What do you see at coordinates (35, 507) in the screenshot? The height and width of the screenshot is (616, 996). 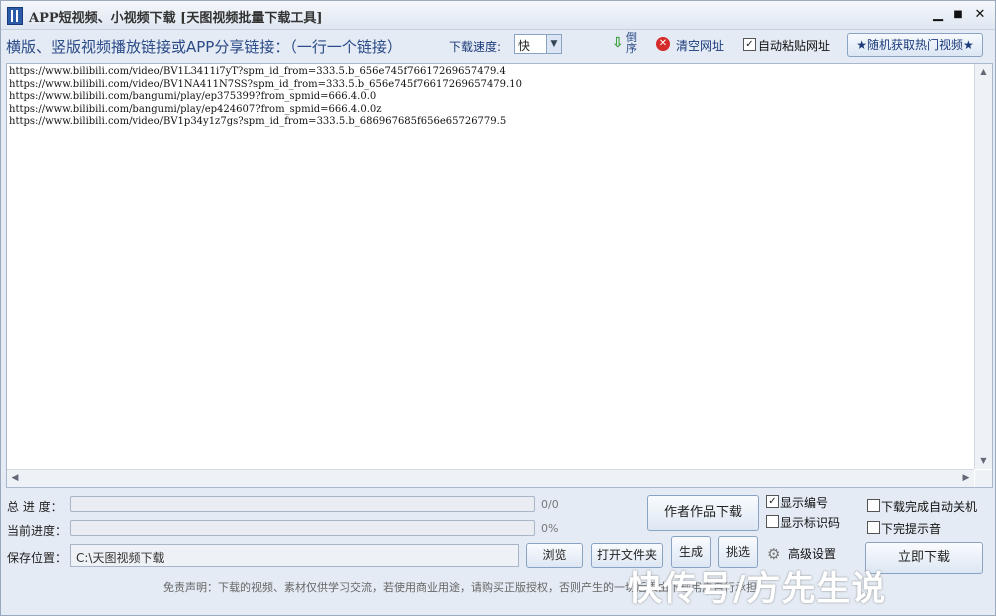 I see `total-progress-label: 总 进 度：` at bounding box center [35, 507].